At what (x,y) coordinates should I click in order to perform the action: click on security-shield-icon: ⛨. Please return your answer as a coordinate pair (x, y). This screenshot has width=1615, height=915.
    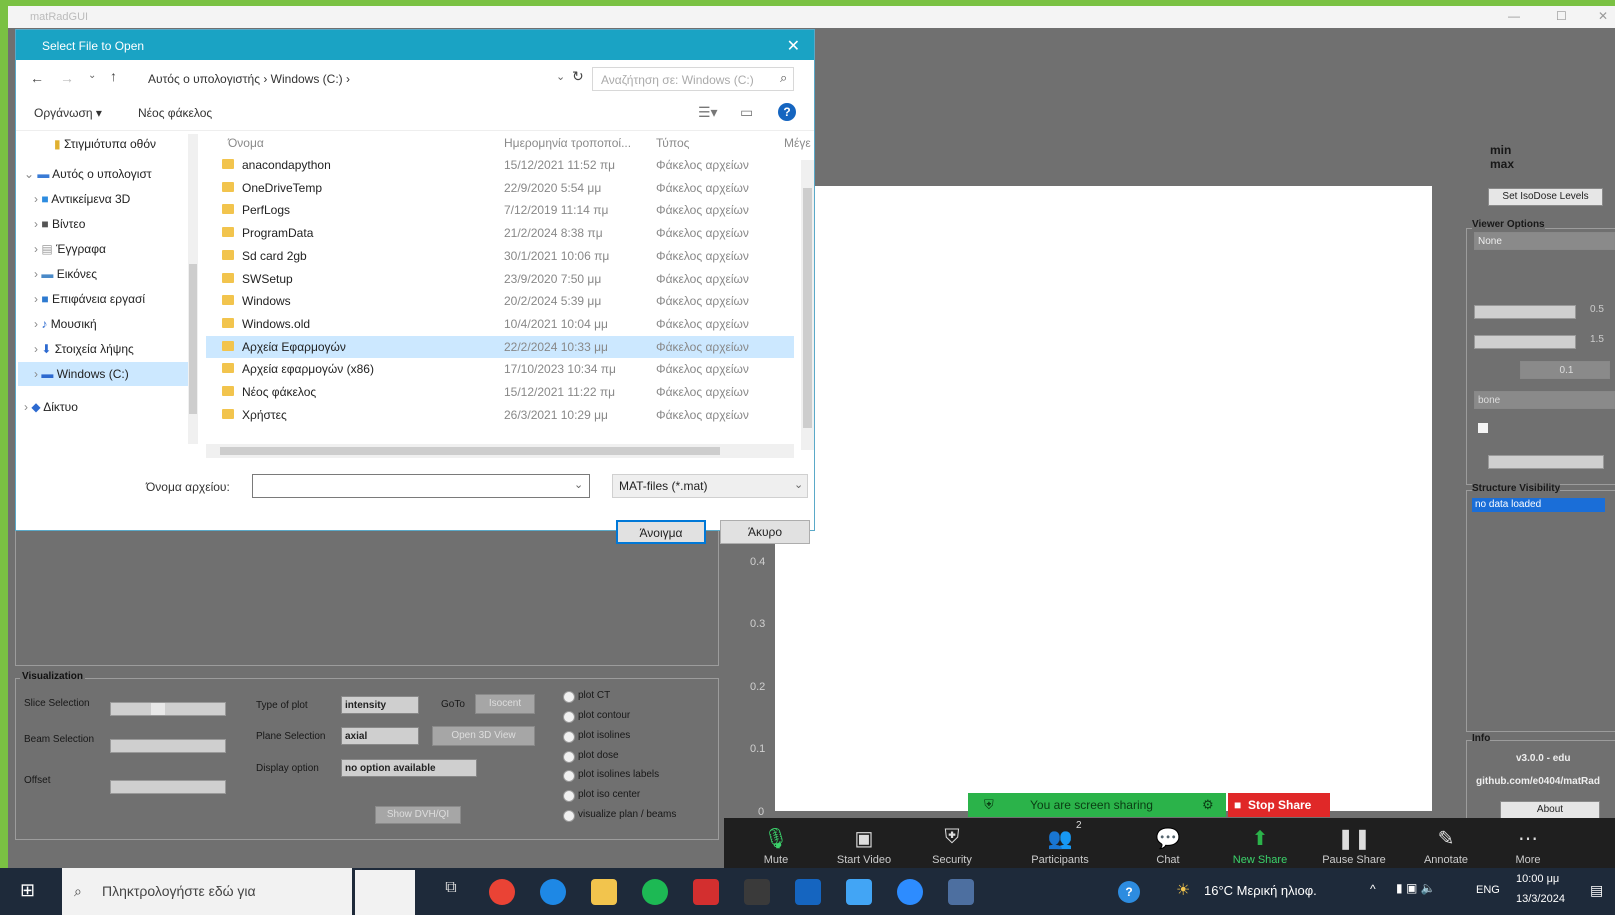
    Looking at the image, I should click on (952, 837).